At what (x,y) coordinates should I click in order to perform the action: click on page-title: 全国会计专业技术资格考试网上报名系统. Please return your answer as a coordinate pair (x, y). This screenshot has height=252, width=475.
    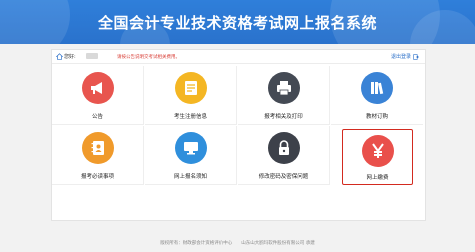
    Looking at the image, I should click on (237, 23).